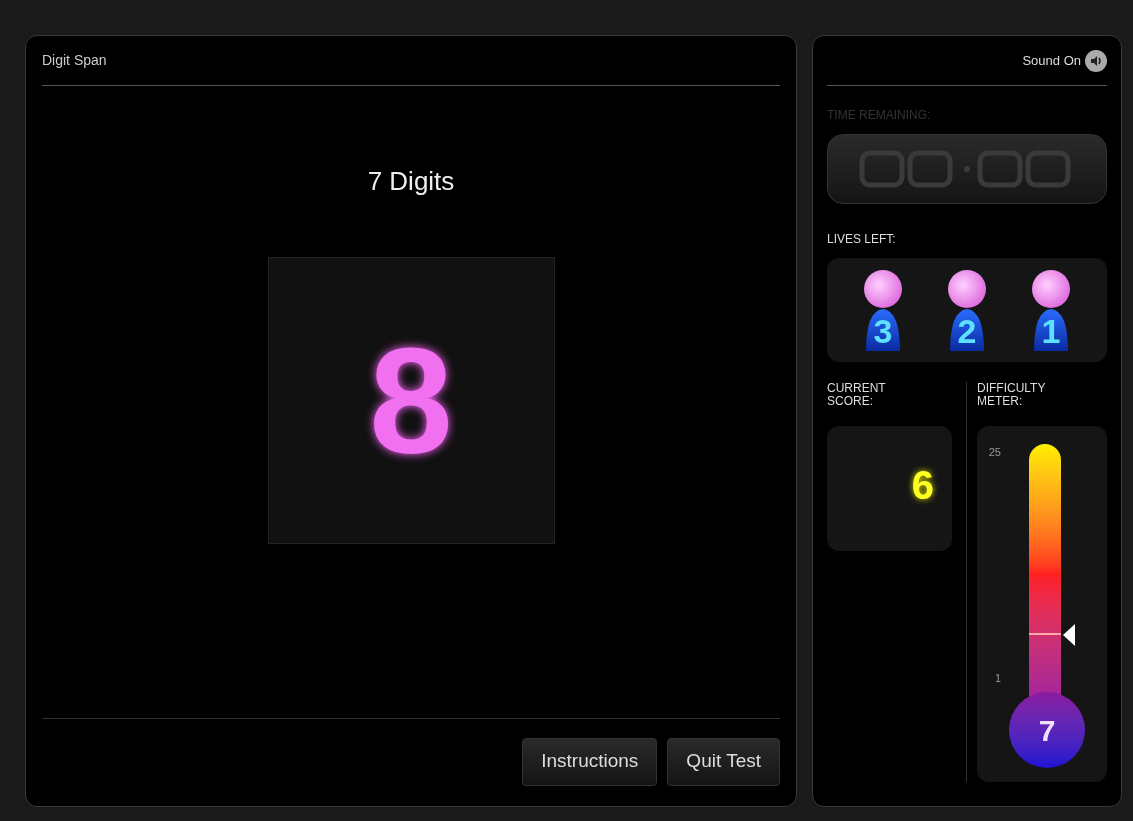  Describe the element at coordinates (723, 761) in the screenshot. I see `quit-button: Quit Test` at that location.